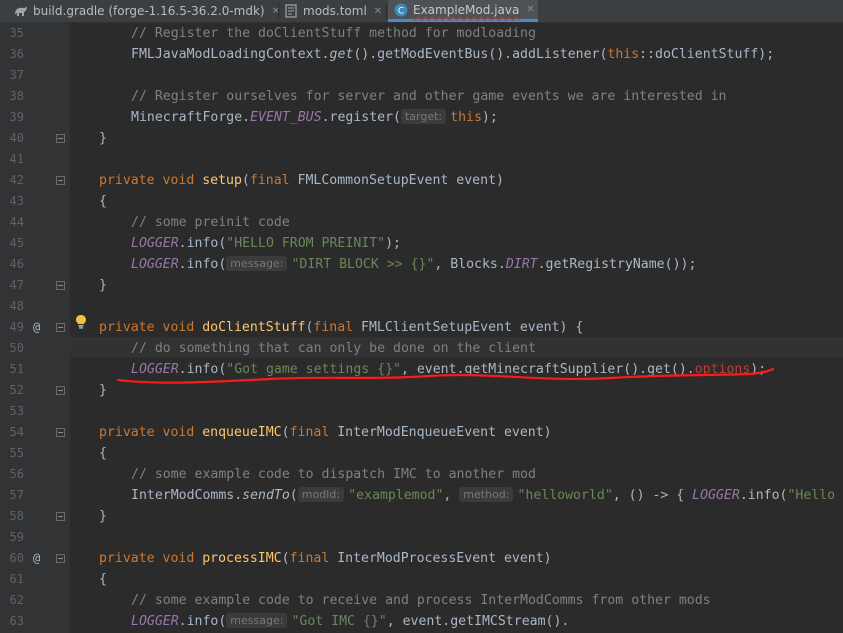  Describe the element at coordinates (266, 495) in the screenshot. I see `code-token: sendTo` at that location.